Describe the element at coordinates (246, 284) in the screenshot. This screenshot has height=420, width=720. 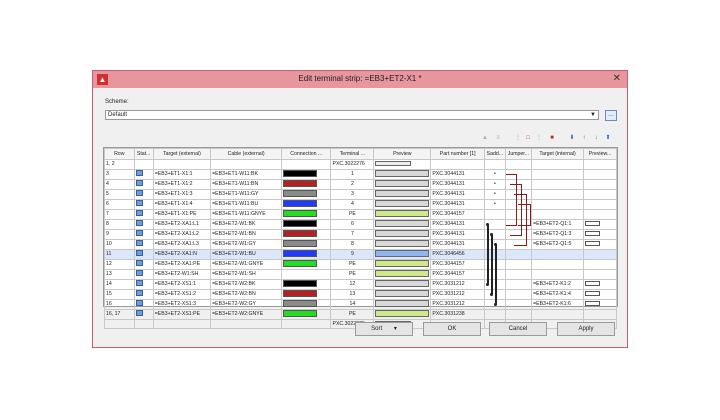
I see `cable-external-cell: =EB3+ET2-W2:BK` at that location.